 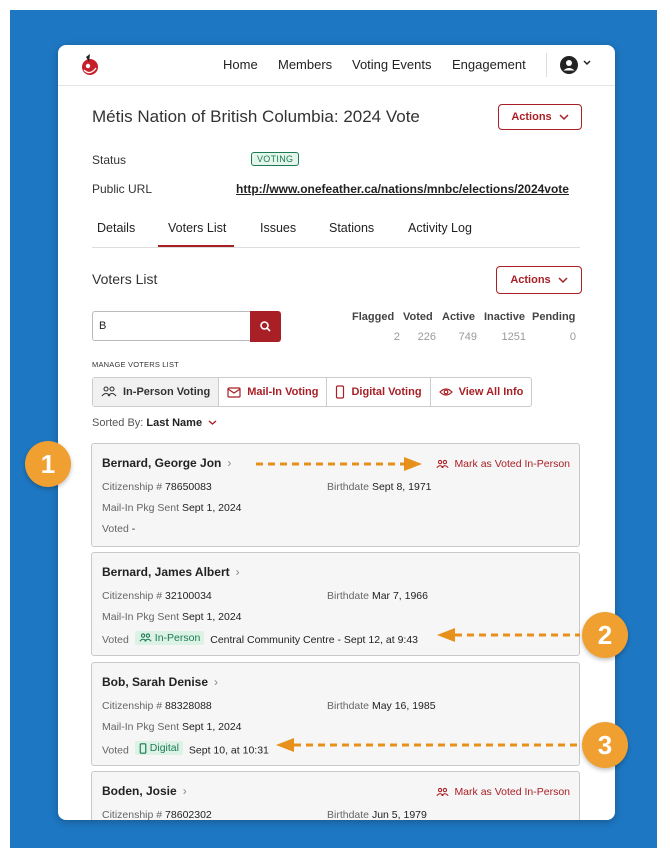 What do you see at coordinates (504, 317) in the screenshot?
I see `stat-inactive-label: Inactive` at bounding box center [504, 317].